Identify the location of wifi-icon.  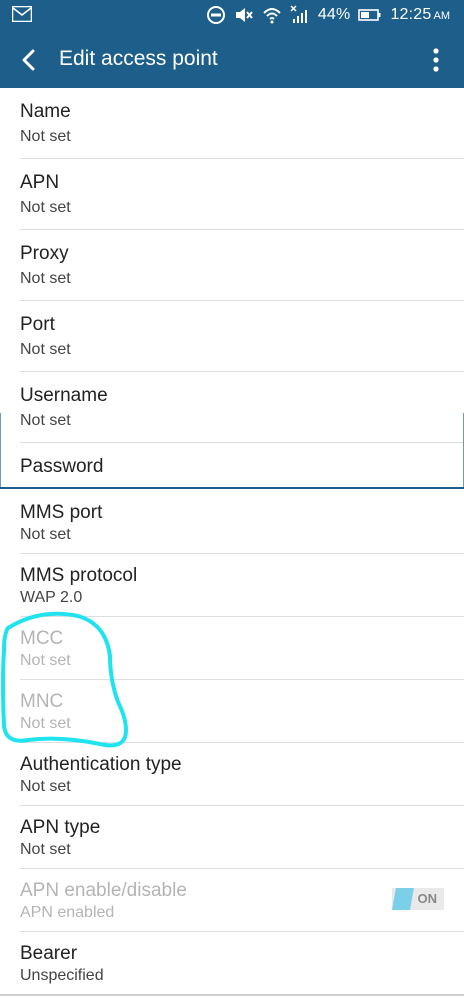
(272, 16).